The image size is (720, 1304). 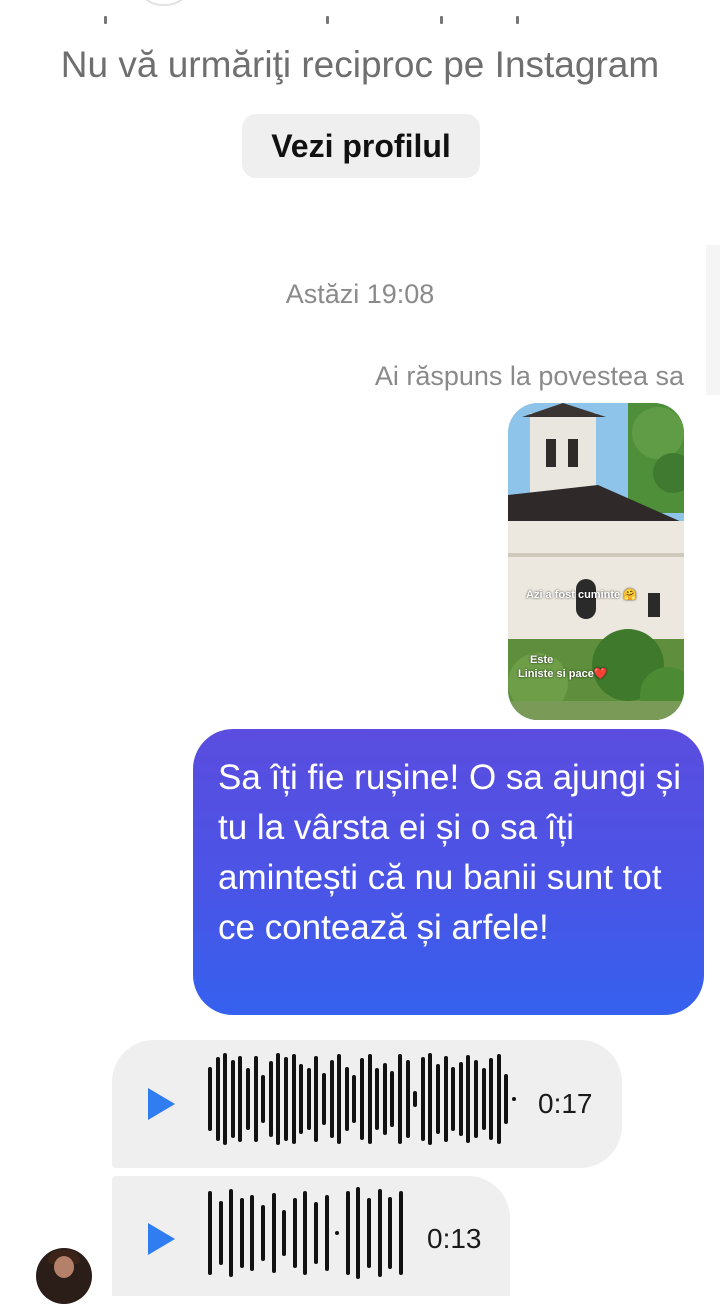 I want to click on view-profile-button: Vezi profilul, so click(x=361, y=146).